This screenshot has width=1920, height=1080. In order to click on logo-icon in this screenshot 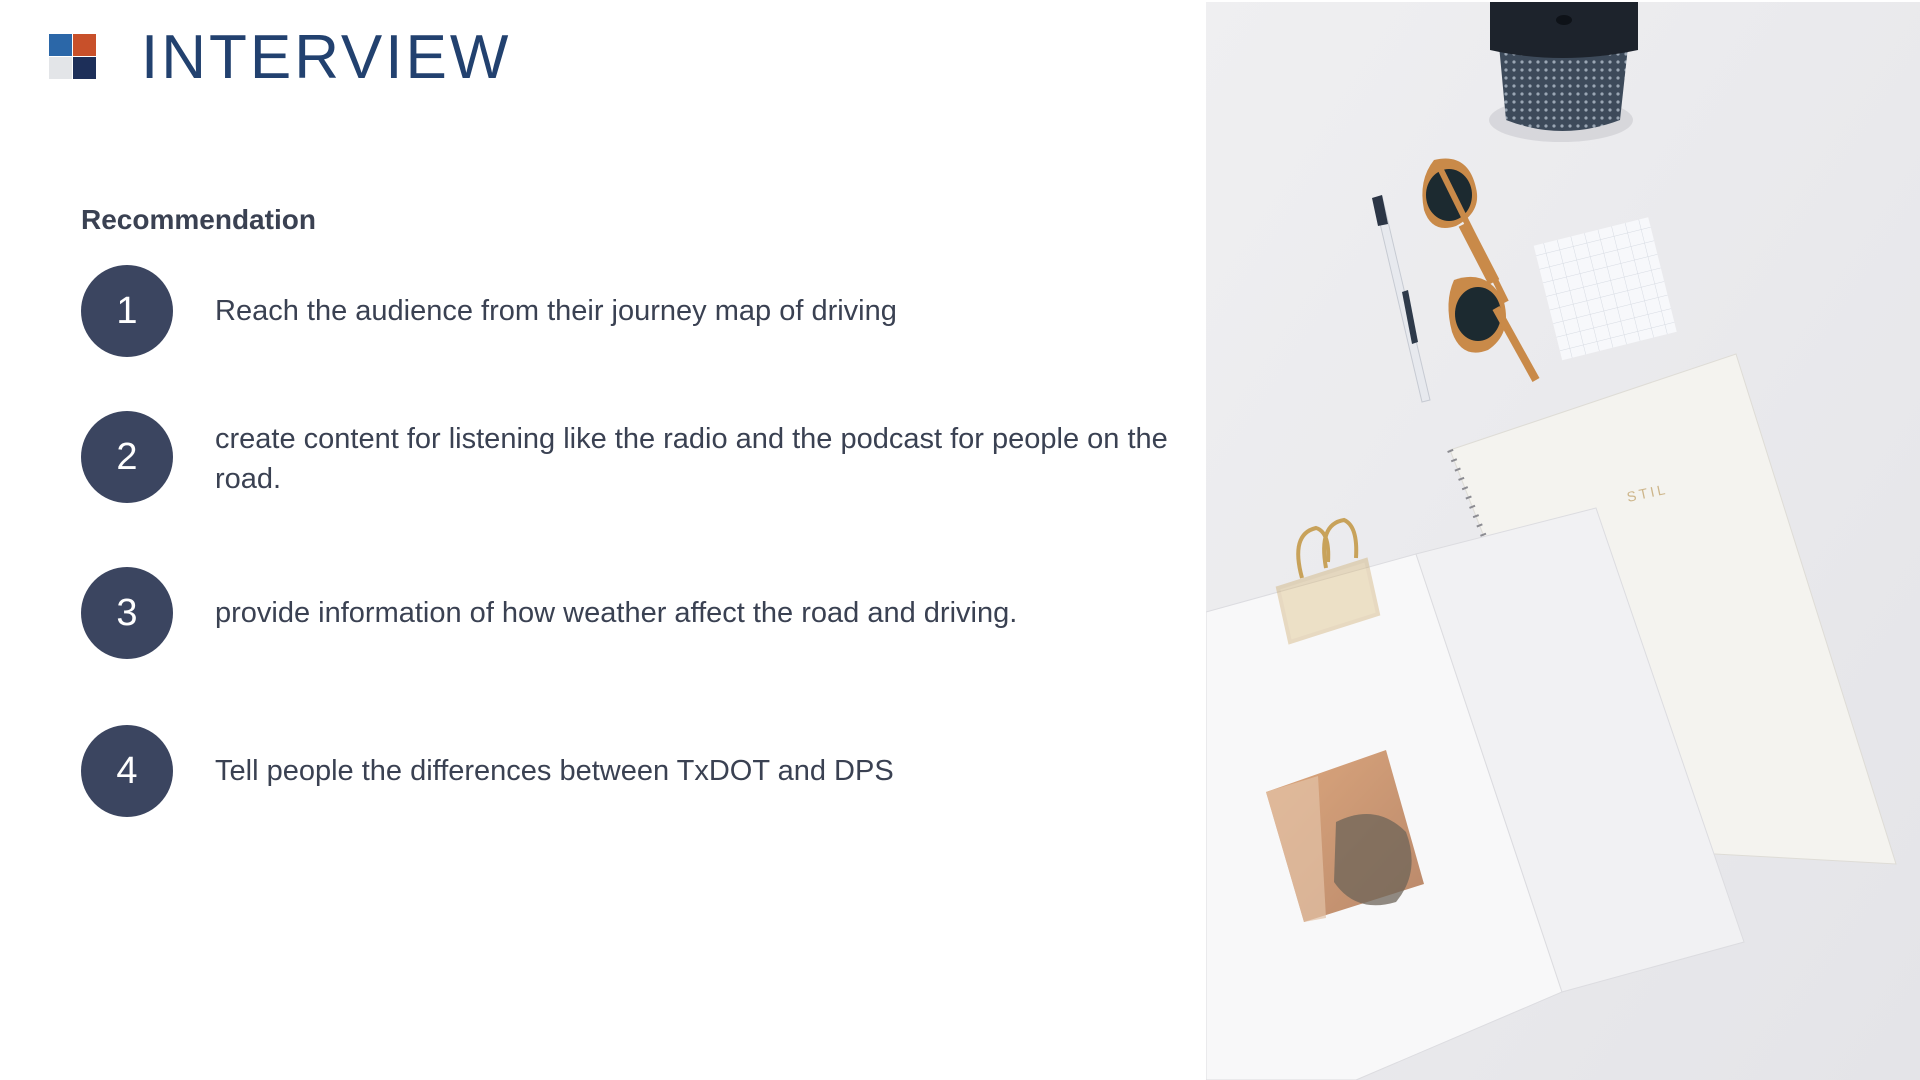, I will do `click(72, 56)`.